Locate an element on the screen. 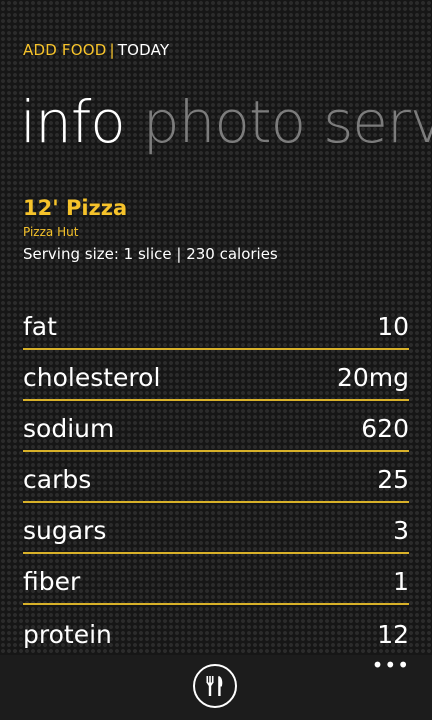 The image size is (432, 720). nutrient-label: fiber is located at coordinates (52, 581).